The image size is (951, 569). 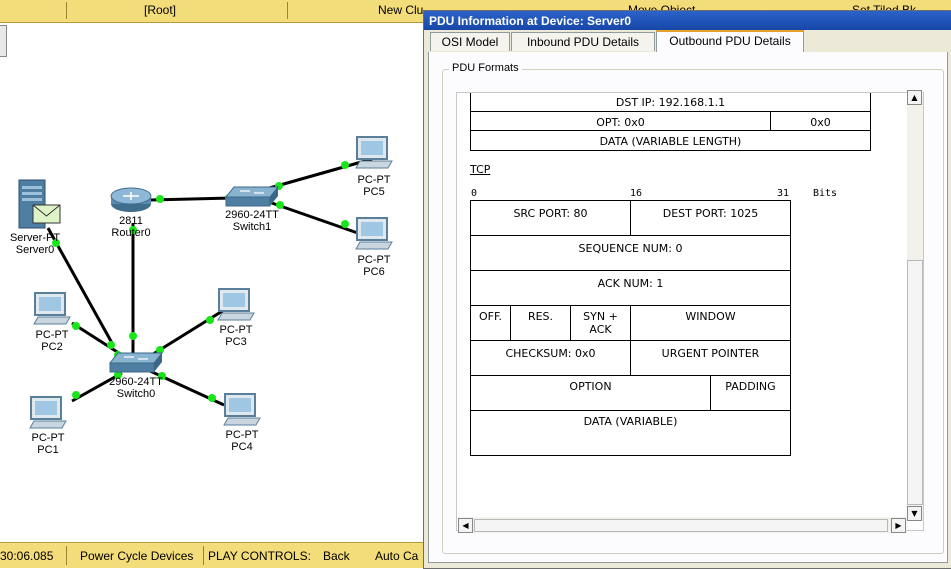 What do you see at coordinates (915, 382) in the screenshot?
I see `pdu-vertical-scroll-thumb` at bounding box center [915, 382].